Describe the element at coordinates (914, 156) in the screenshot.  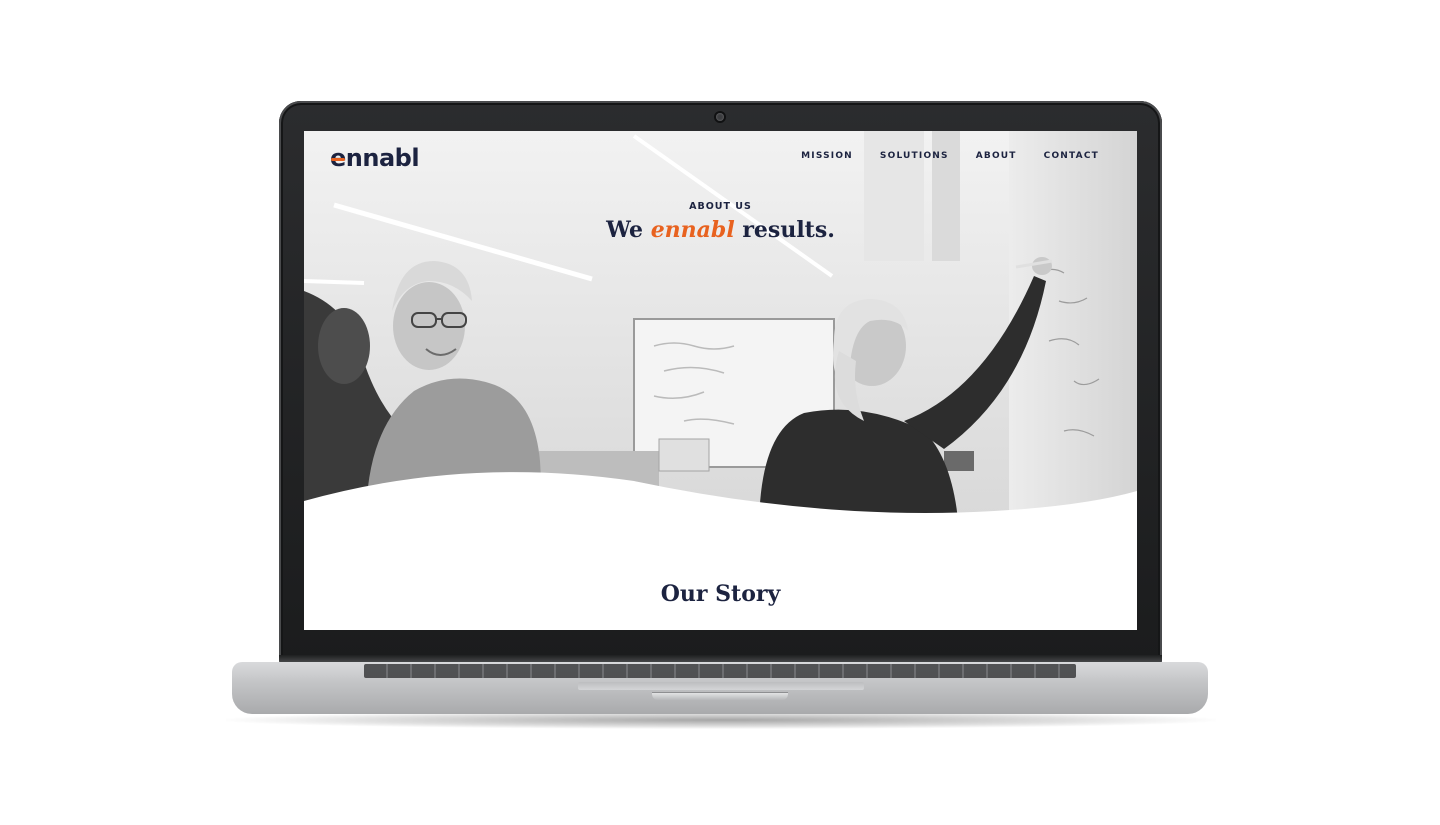
I see `nav-item-solutions: SOLUTIONS` at that location.